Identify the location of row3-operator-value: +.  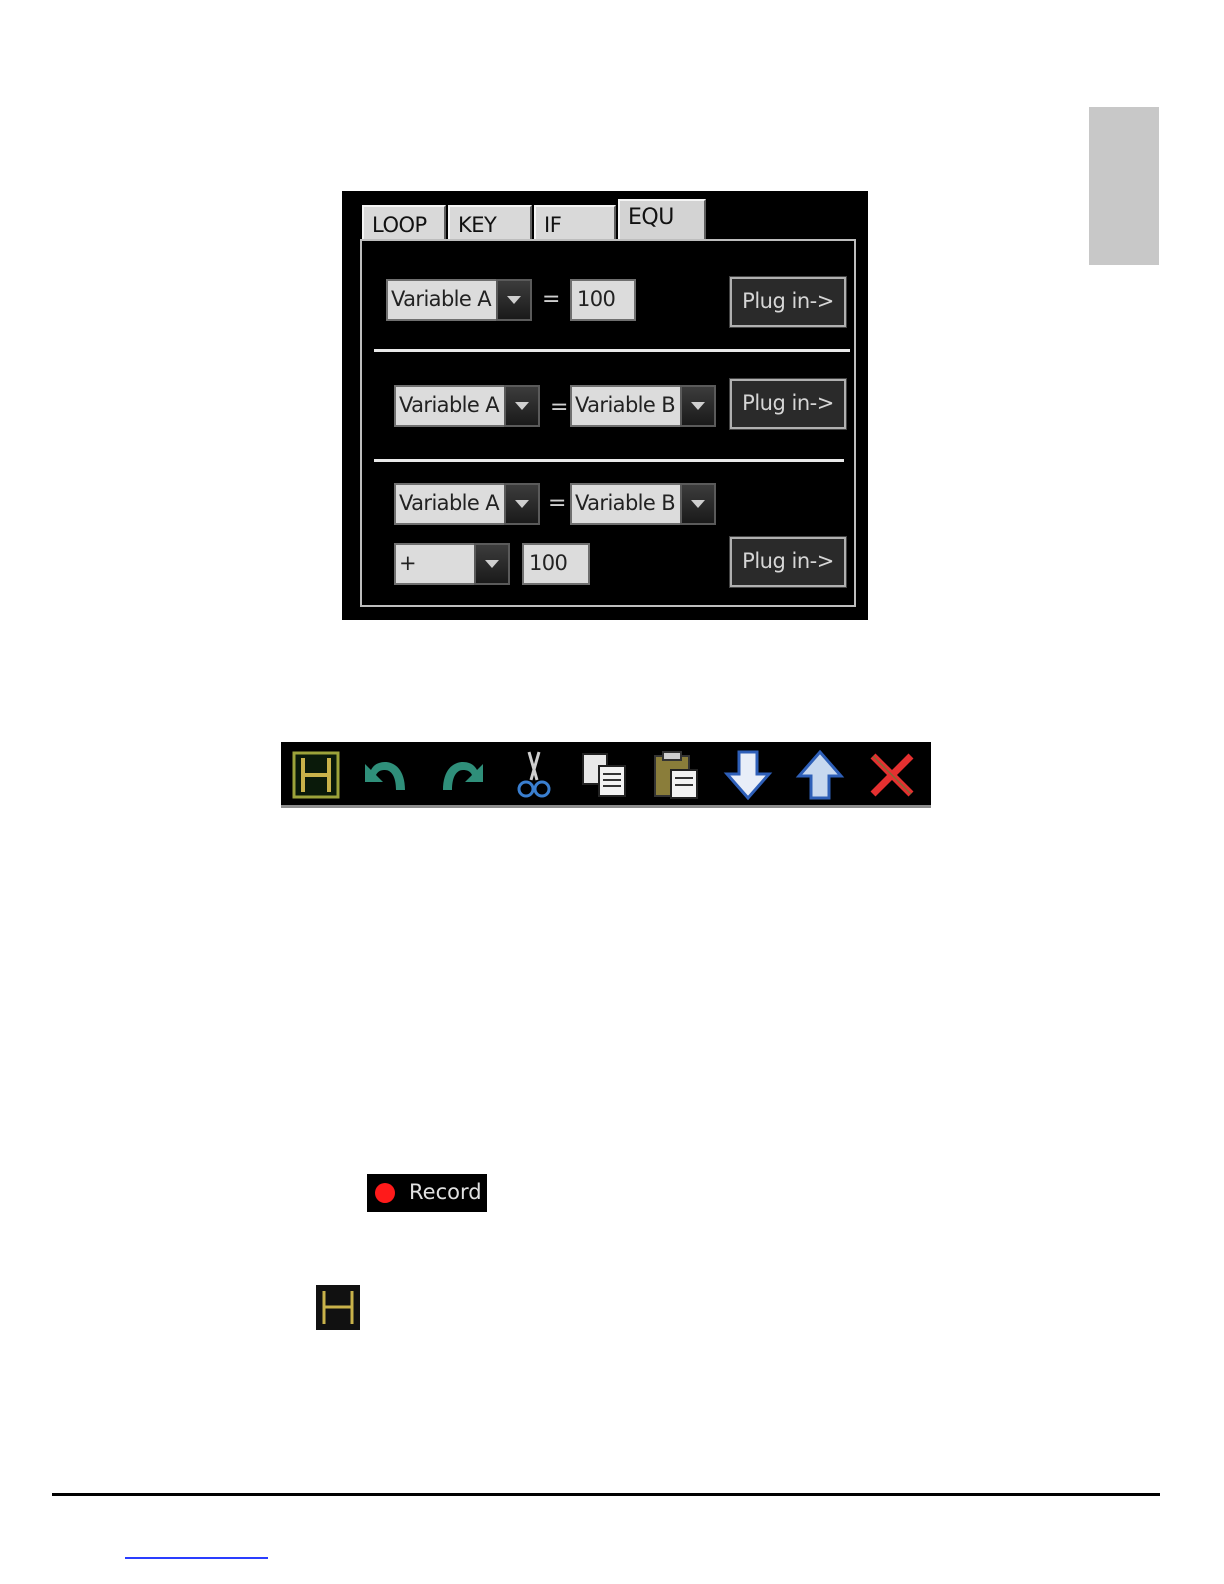
(434, 564).